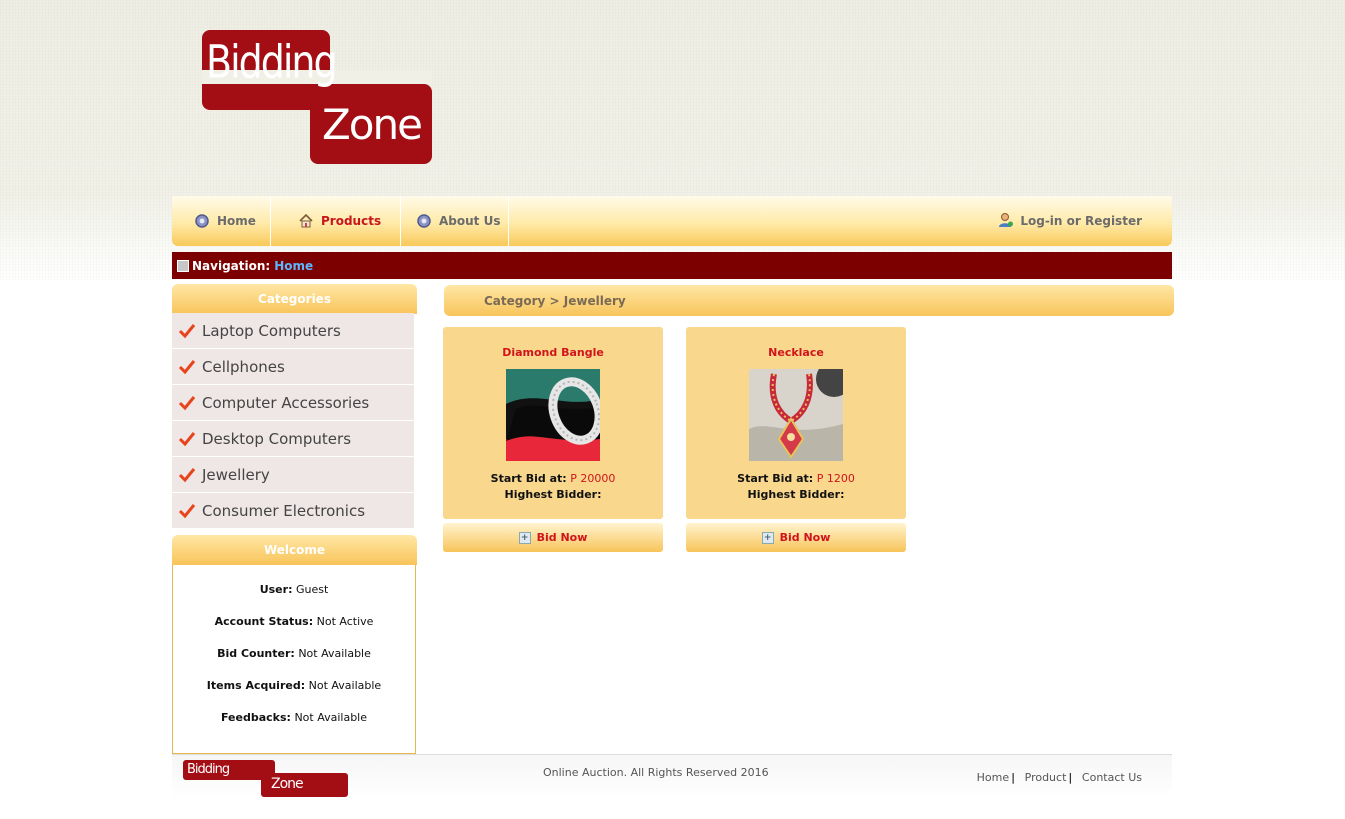  I want to click on site-logo: Bidding Zone, so click(317, 97).